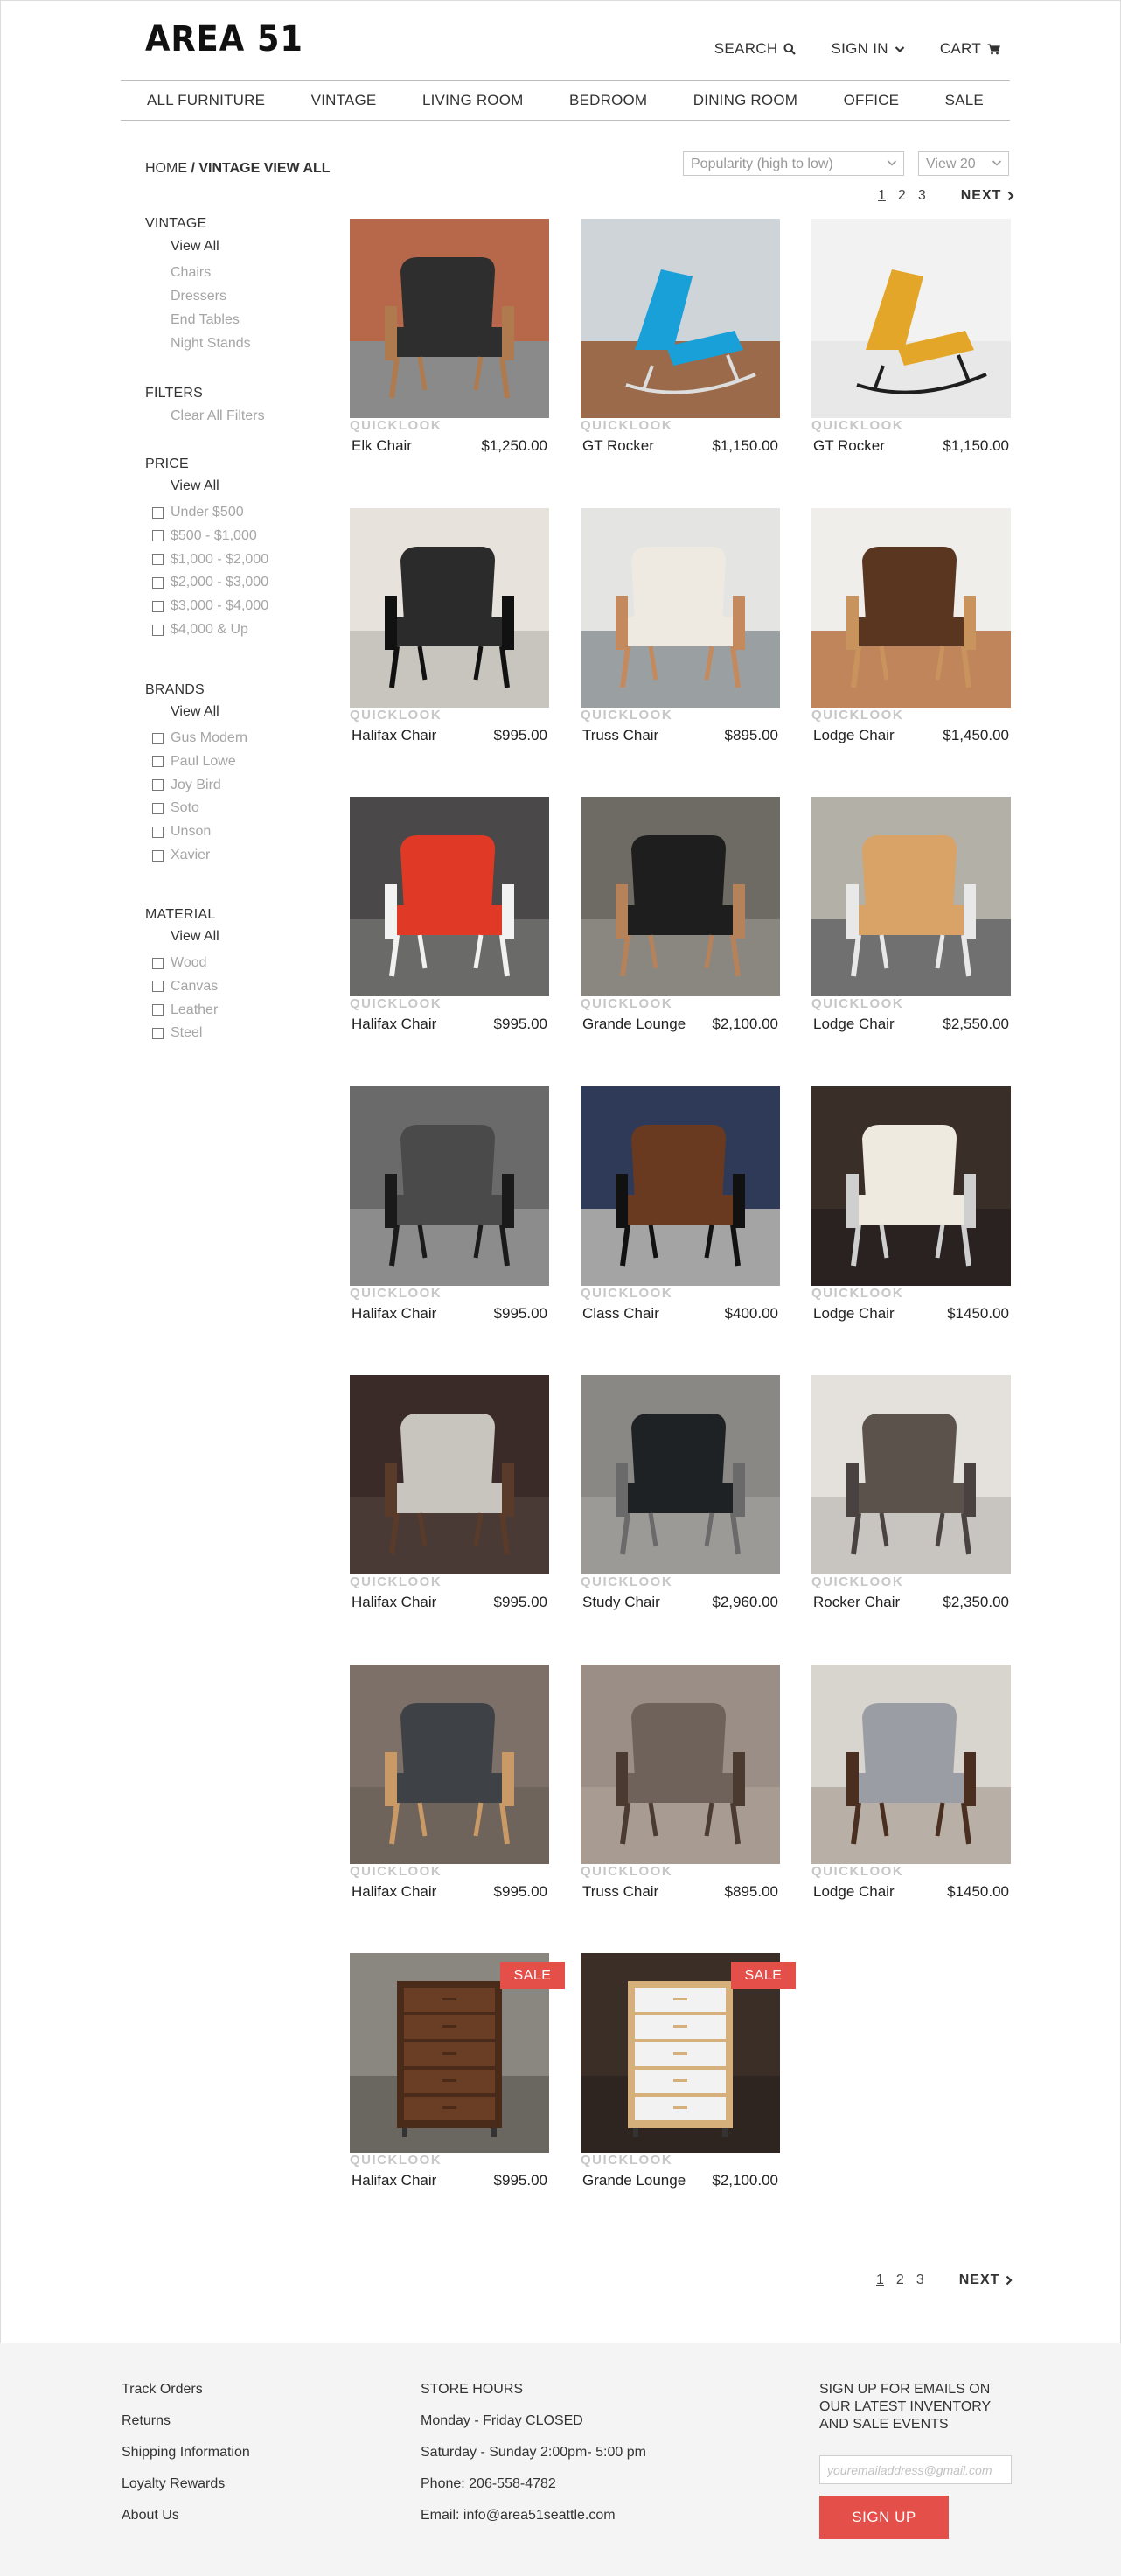 The width and height of the screenshot is (1121, 2576). I want to click on view-count-select: View 20, so click(963, 163).